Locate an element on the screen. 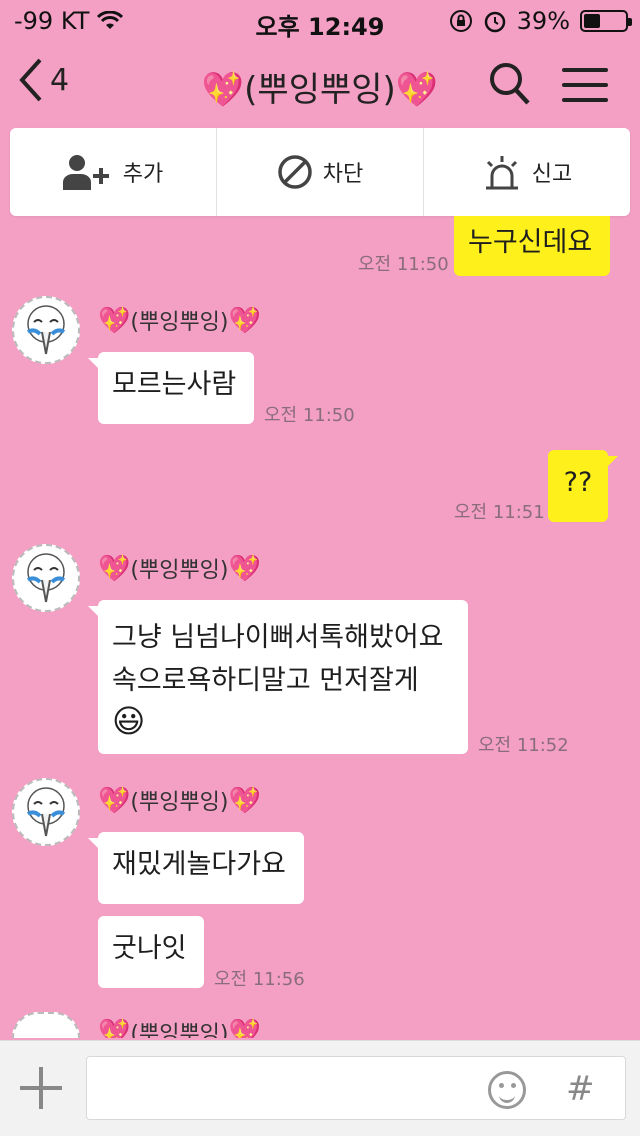 The width and height of the screenshot is (640, 1136). my-message-bubble: 누구신데요 is located at coordinates (532, 246).